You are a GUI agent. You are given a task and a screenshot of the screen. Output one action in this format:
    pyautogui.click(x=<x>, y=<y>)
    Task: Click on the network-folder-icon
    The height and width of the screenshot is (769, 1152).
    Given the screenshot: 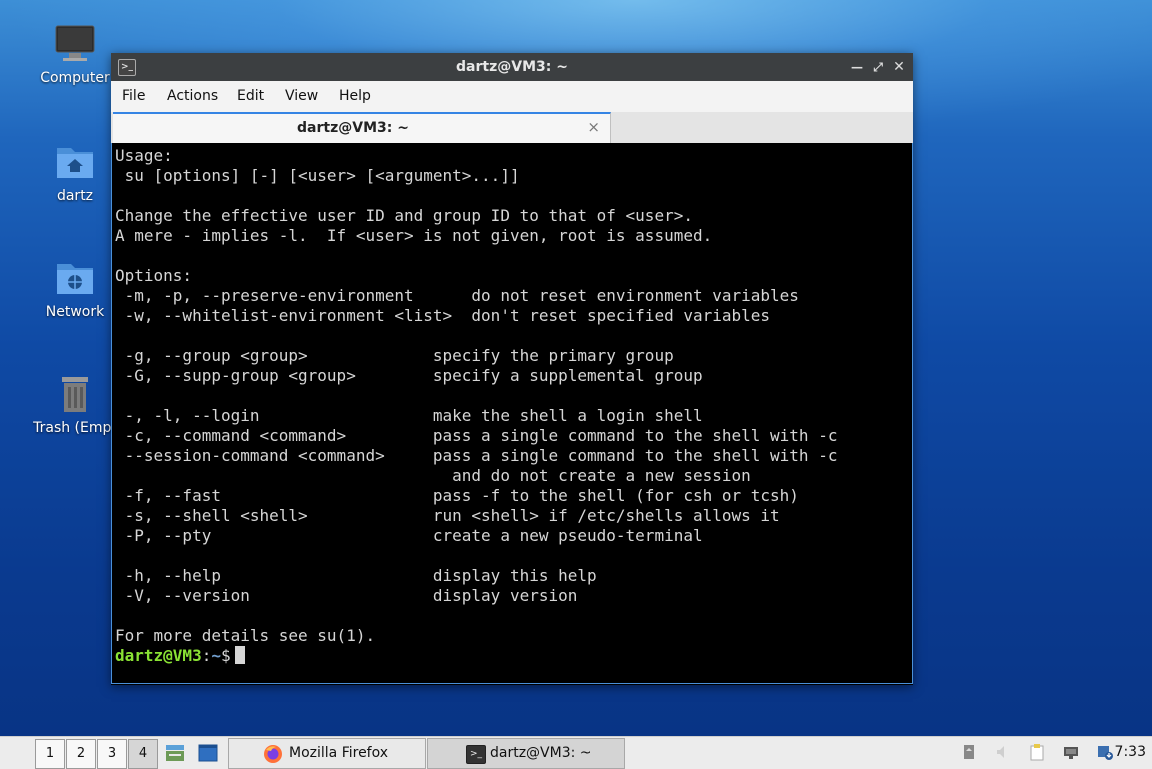 What is the action you would take?
    pyautogui.click(x=75, y=278)
    